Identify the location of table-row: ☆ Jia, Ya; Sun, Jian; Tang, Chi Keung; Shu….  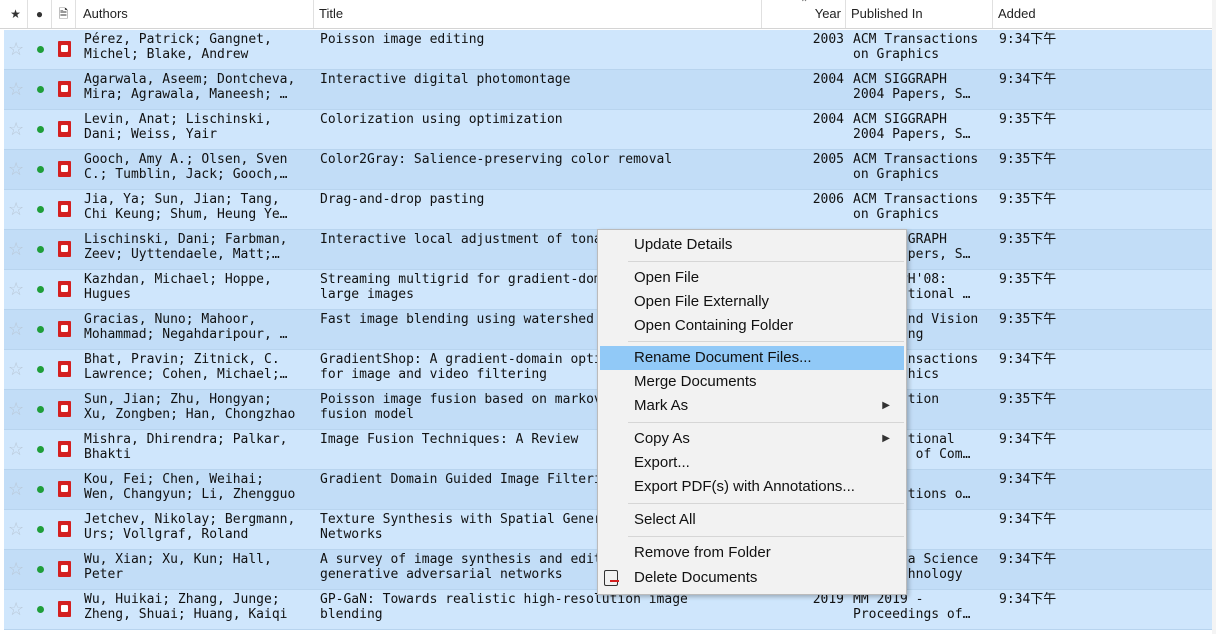
(608, 210).